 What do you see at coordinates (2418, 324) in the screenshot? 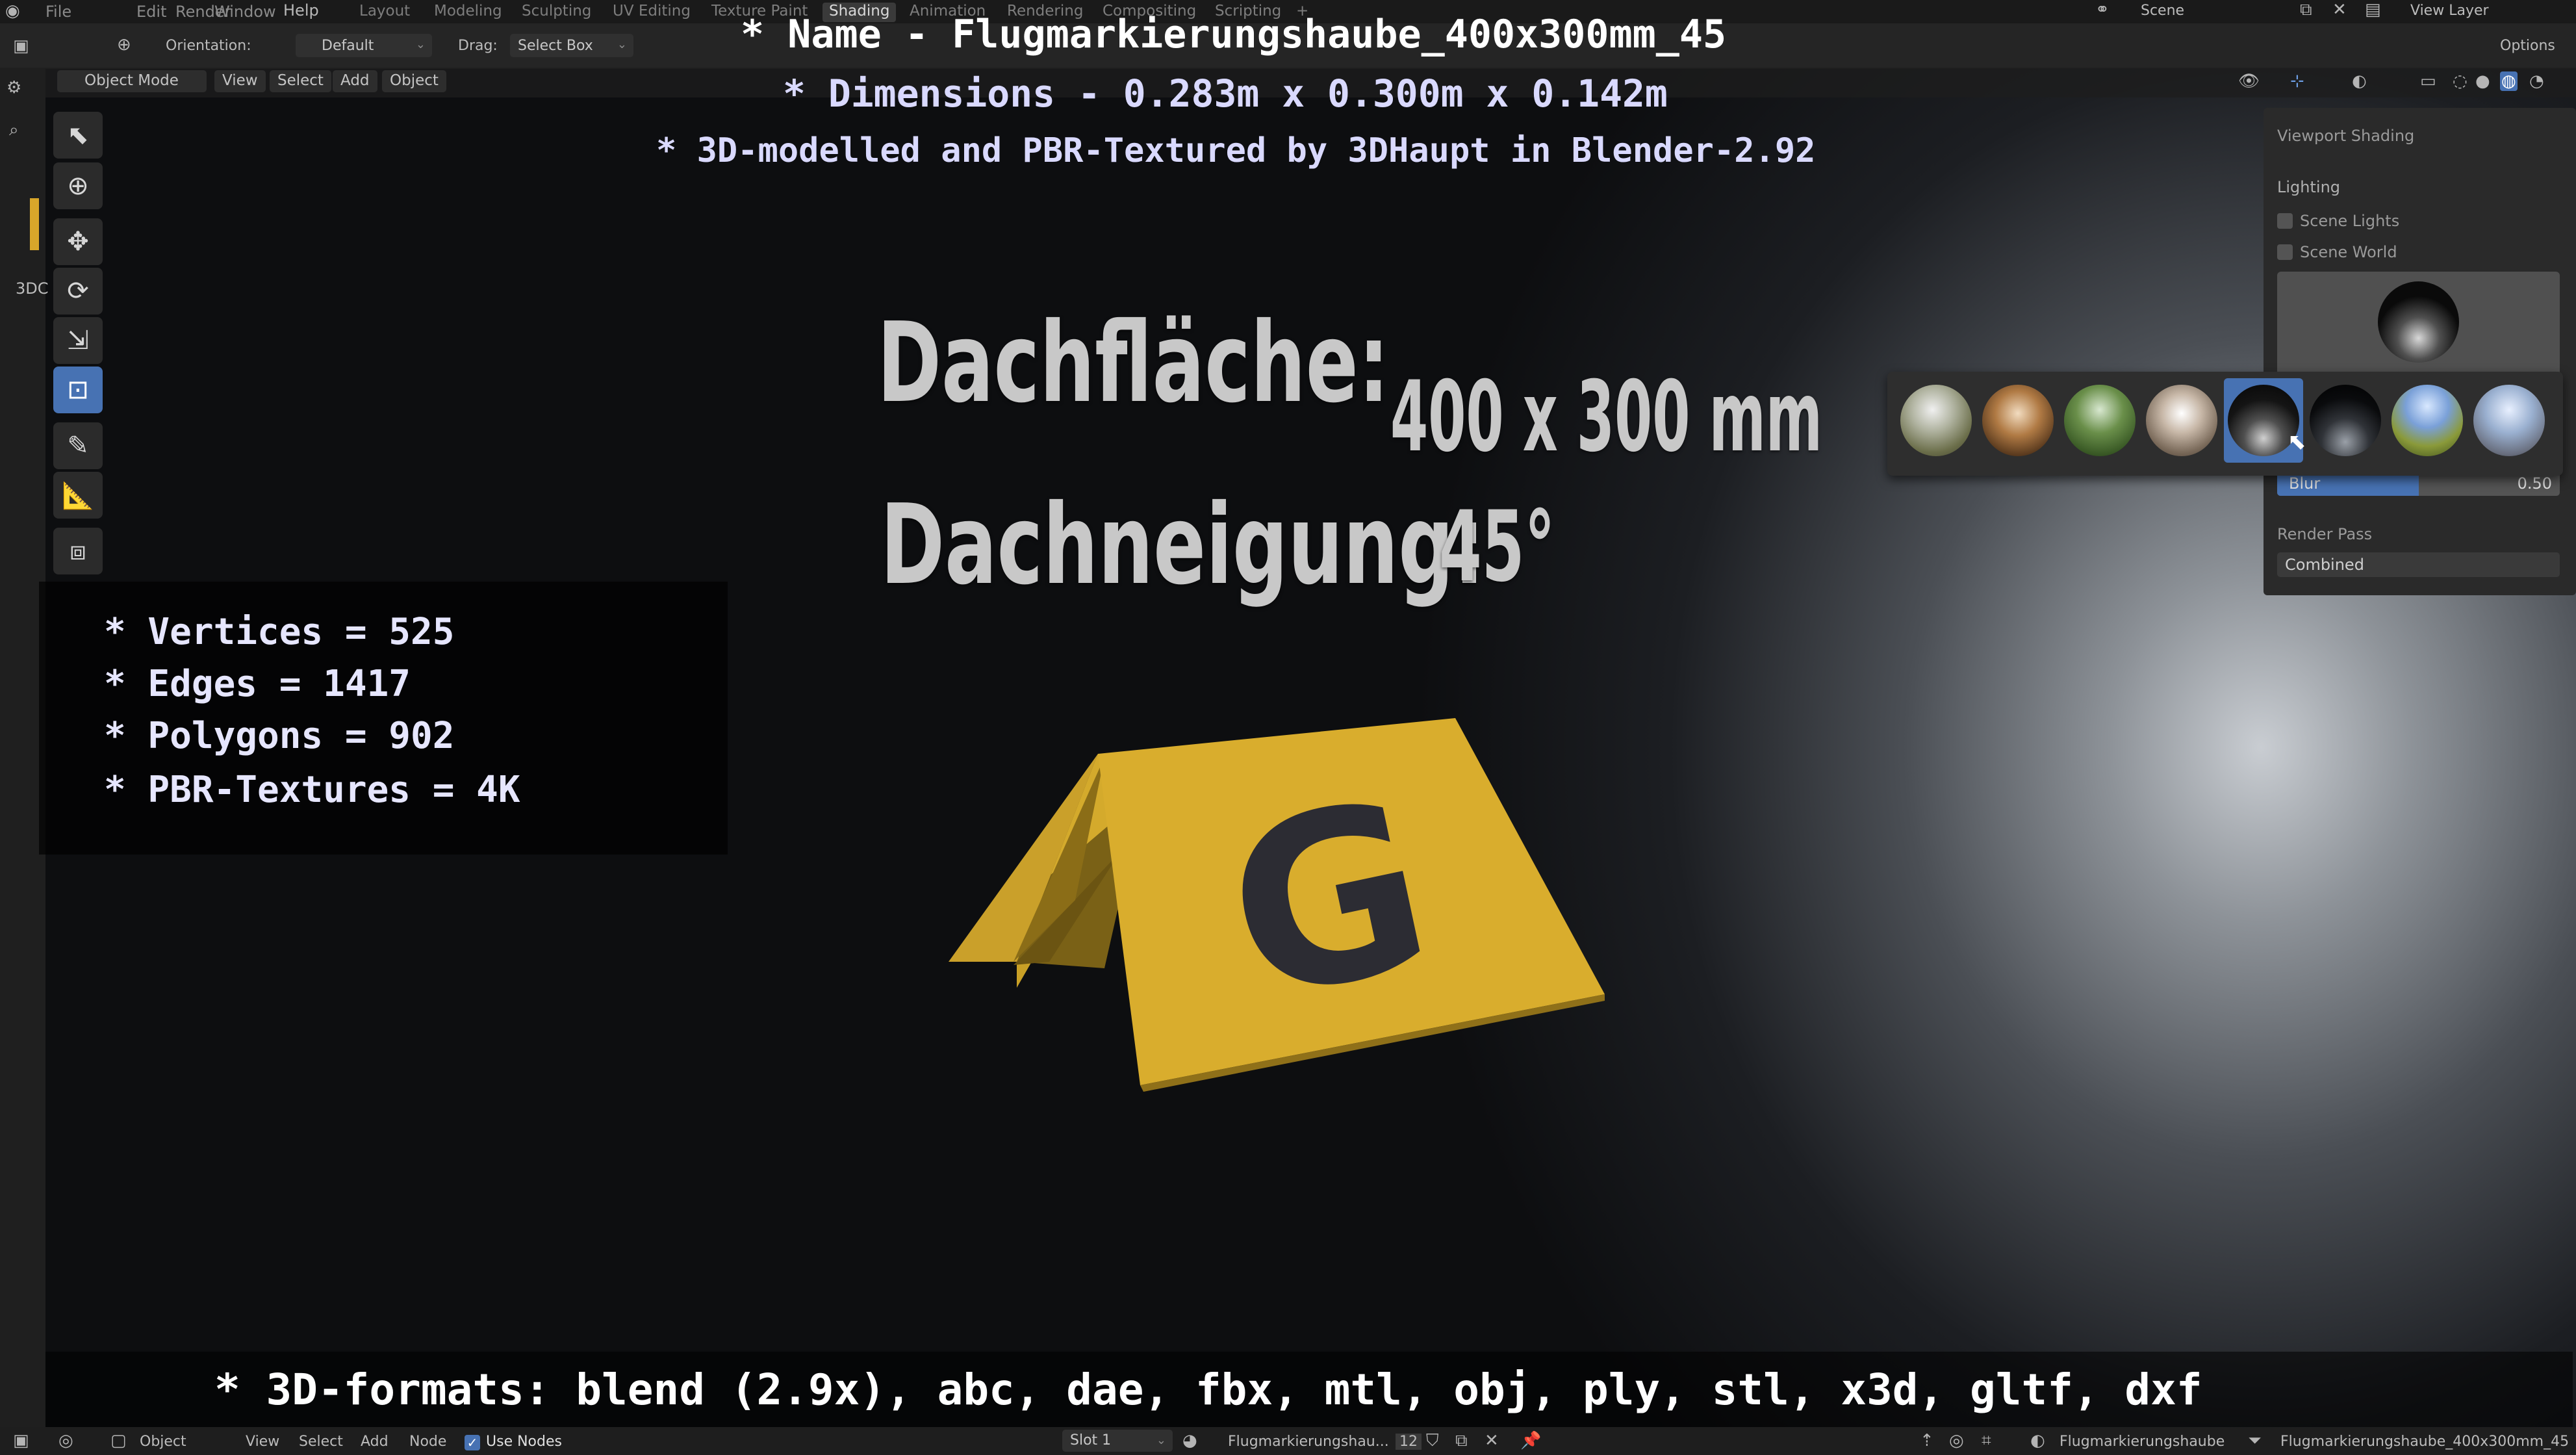
I see `hdri-preview-button` at bounding box center [2418, 324].